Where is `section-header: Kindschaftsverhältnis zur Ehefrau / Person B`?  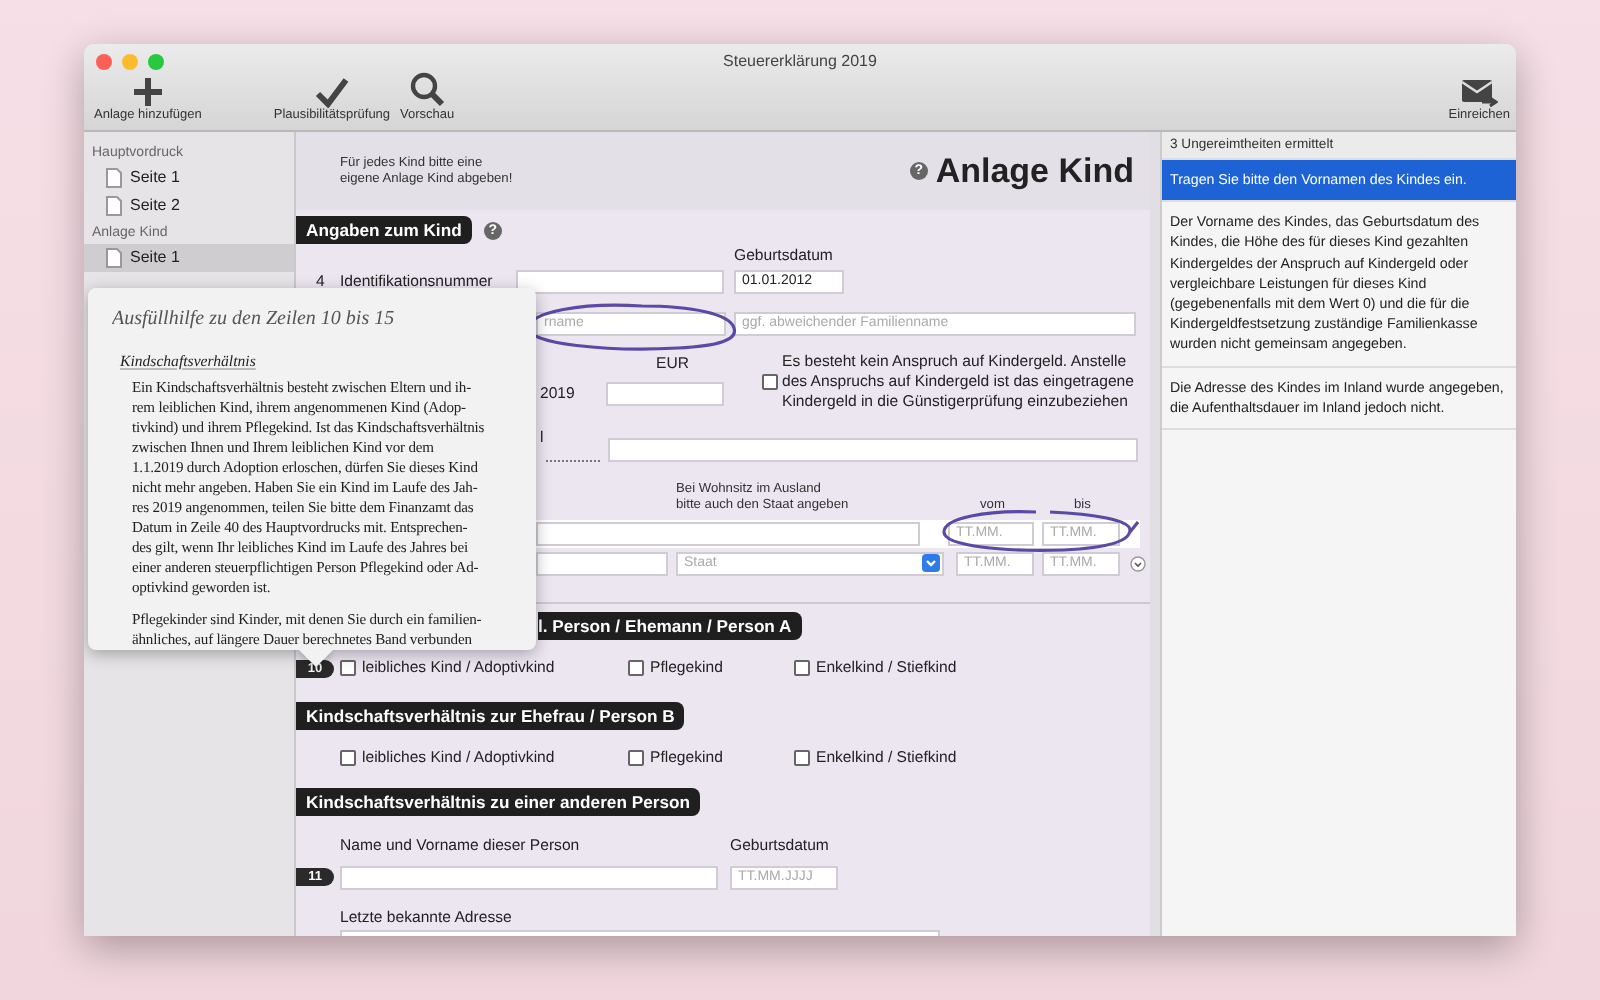
section-header: Kindschaftsverhältnis zur Ehefrau / Person B is located at coordinates (490, 716).